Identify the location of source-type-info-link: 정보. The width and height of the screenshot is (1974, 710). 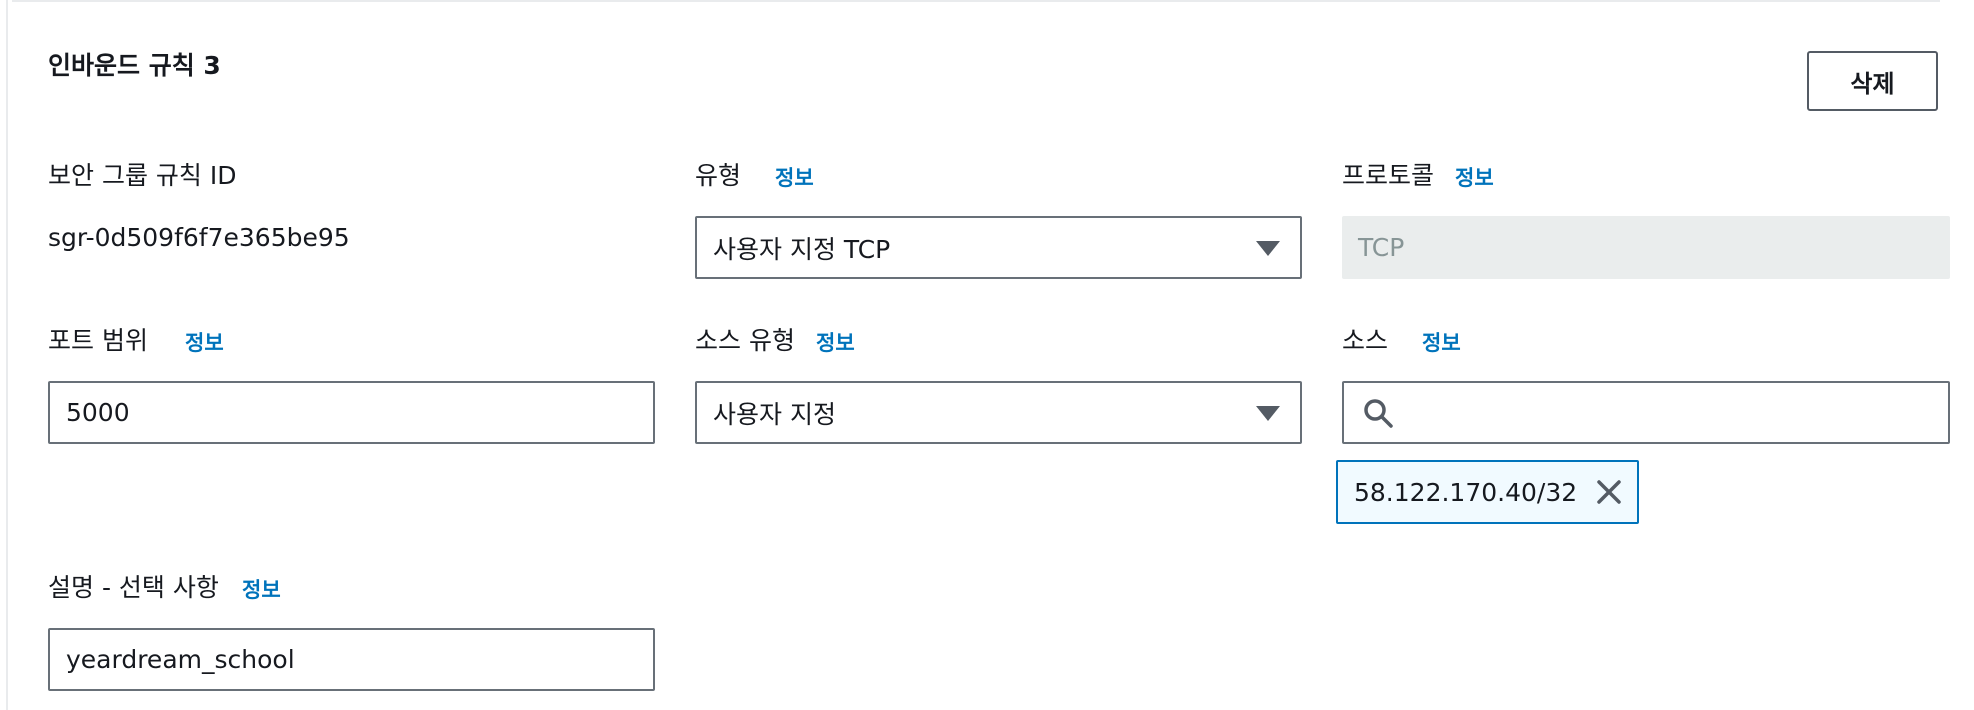
(835, 343).